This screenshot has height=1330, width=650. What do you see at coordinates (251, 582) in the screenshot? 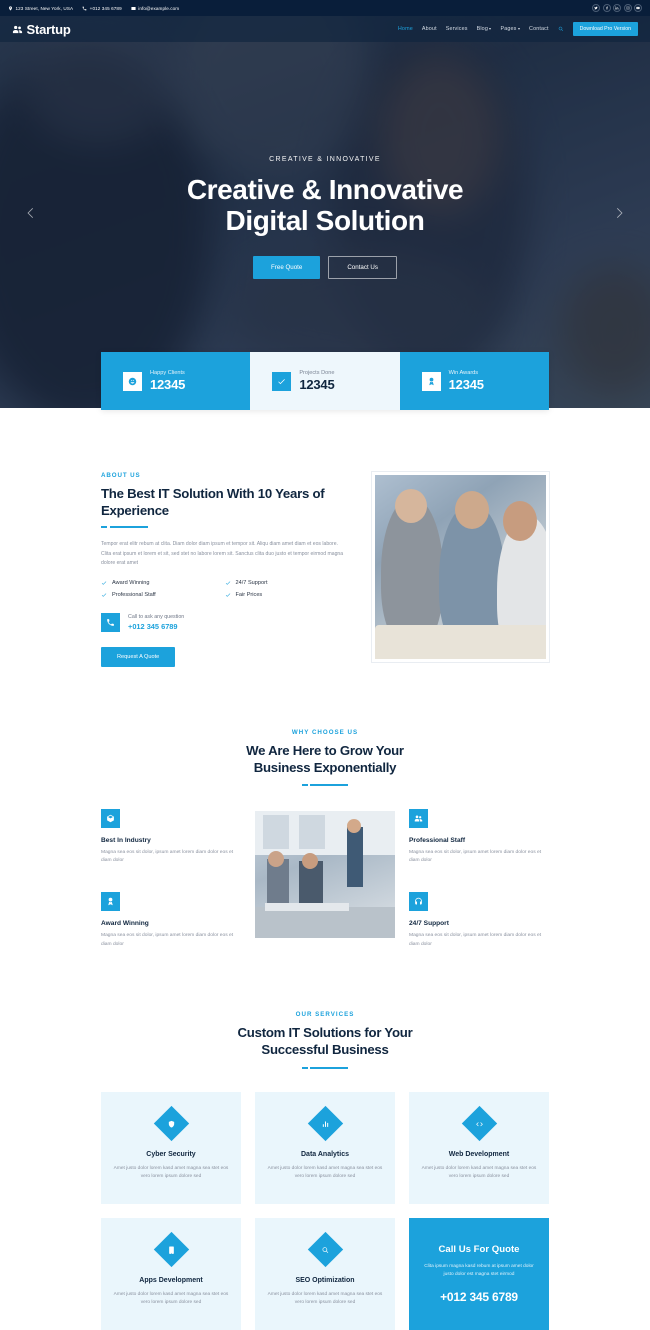
I see `feature-label: 24/7 Support` at bounding box center [251, 582].